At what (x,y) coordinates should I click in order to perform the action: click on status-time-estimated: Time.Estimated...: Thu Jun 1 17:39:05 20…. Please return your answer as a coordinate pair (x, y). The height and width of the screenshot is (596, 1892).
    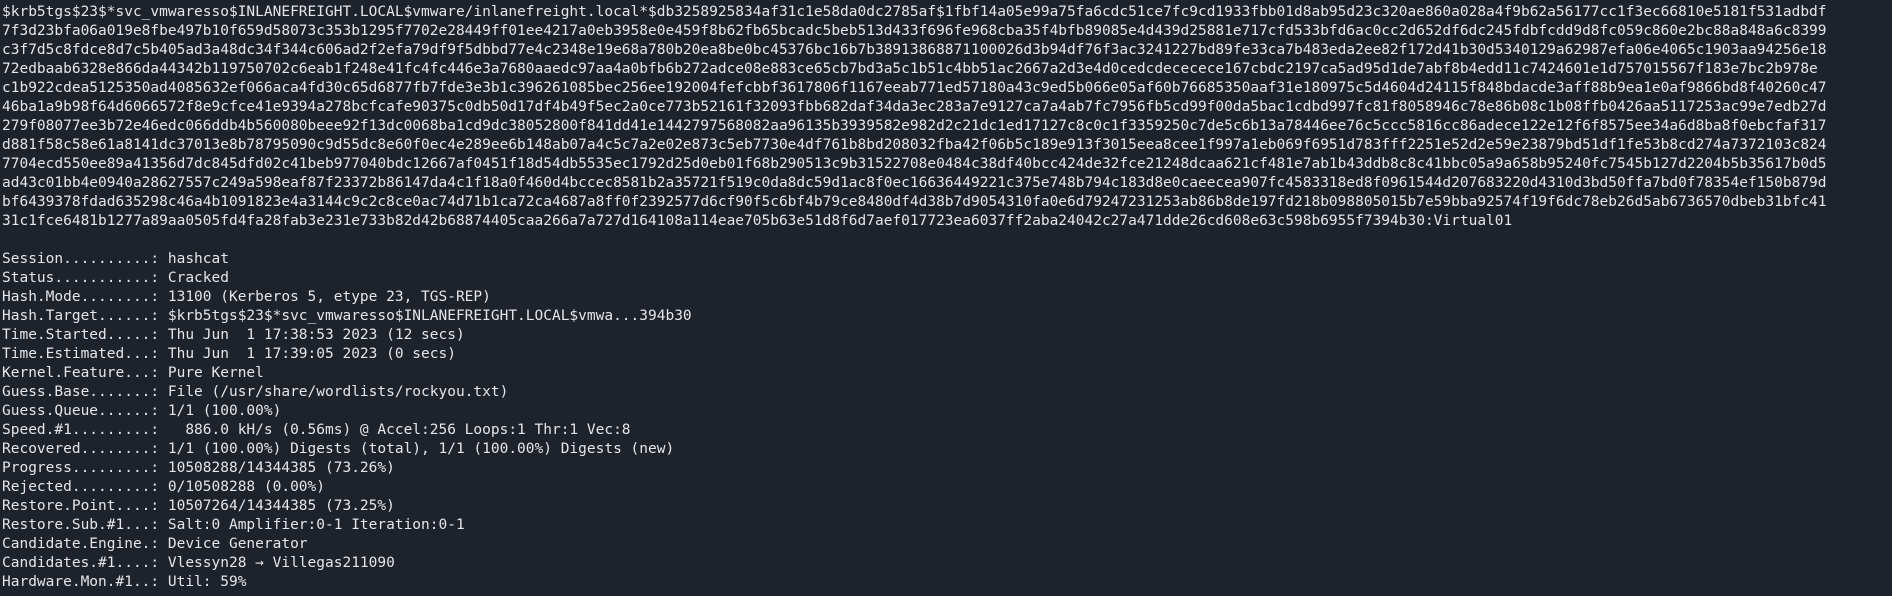
    Looking at the image, I should click on (229, 354).